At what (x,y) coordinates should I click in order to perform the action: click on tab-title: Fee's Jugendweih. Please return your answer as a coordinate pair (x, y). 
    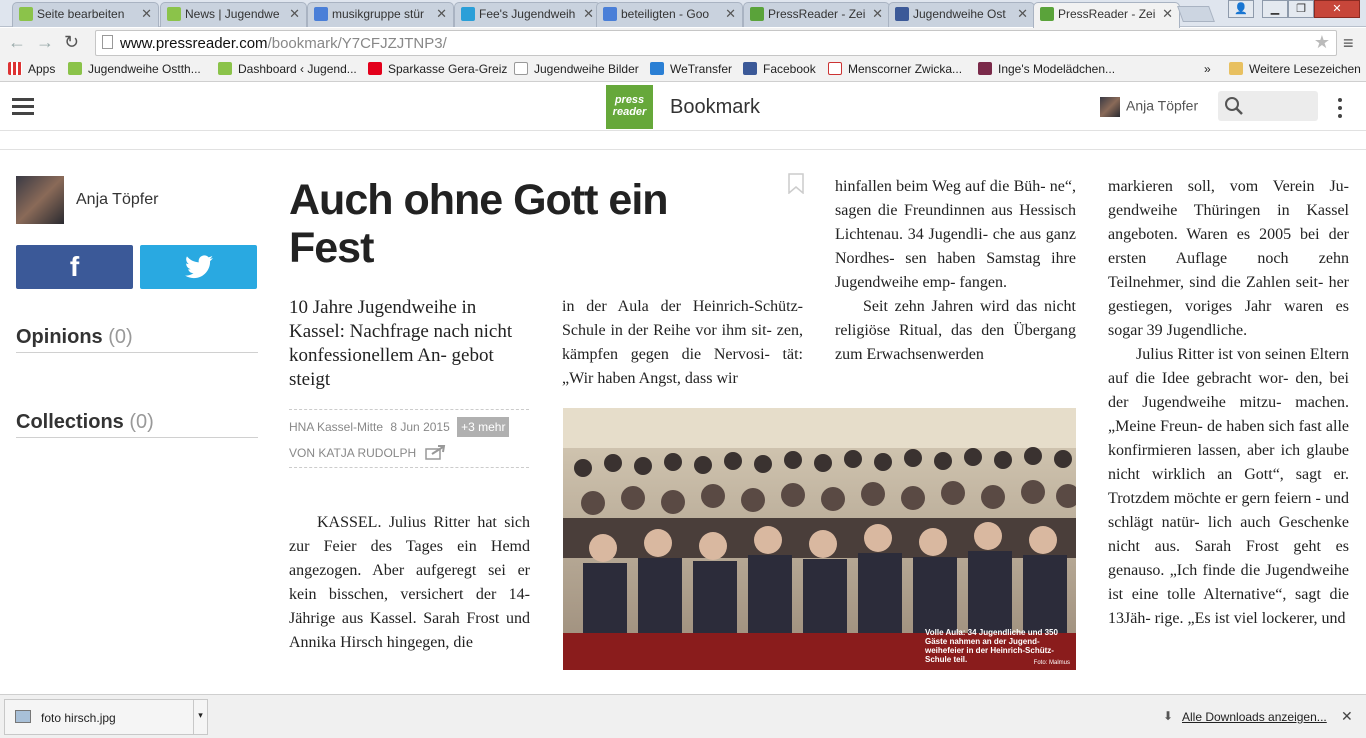
    Looking at the image, I should click on (527, 14).